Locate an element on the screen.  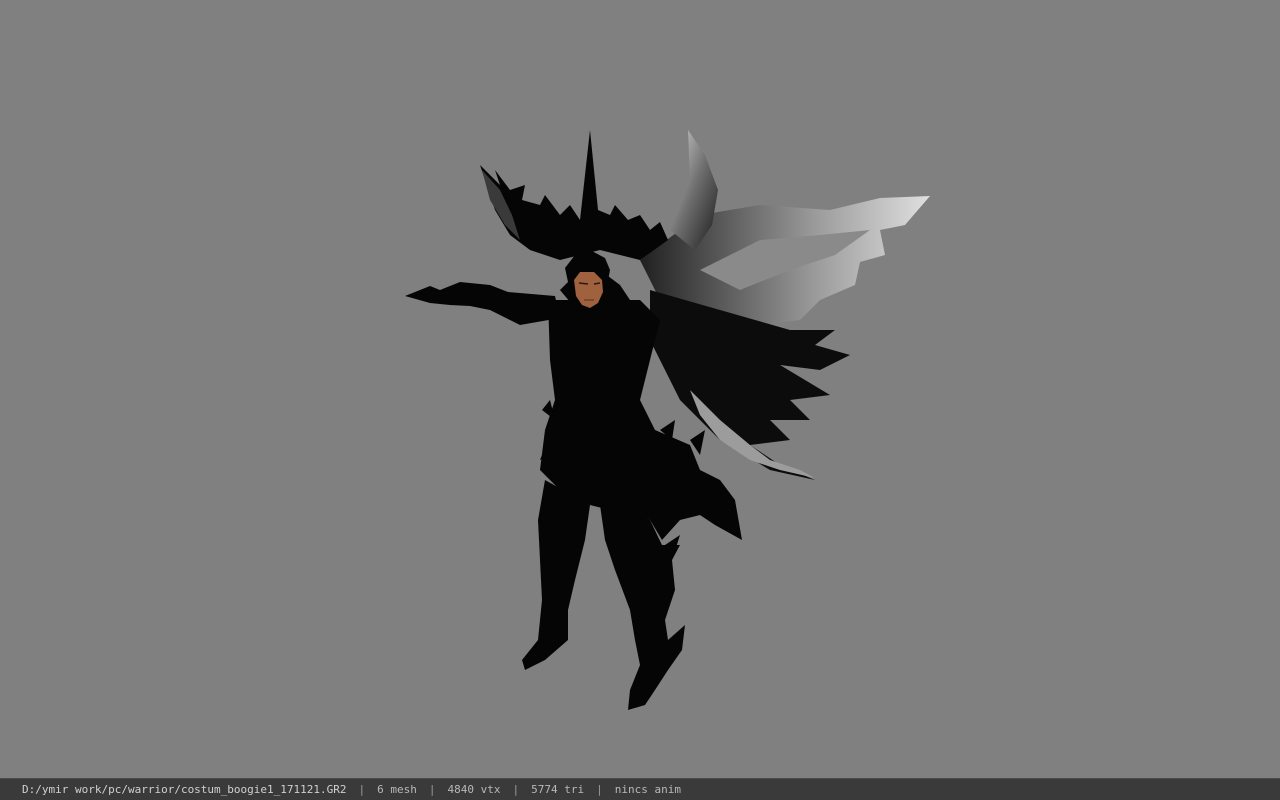
mesh-count: 6 mesh is located at coordinates (397, 789).